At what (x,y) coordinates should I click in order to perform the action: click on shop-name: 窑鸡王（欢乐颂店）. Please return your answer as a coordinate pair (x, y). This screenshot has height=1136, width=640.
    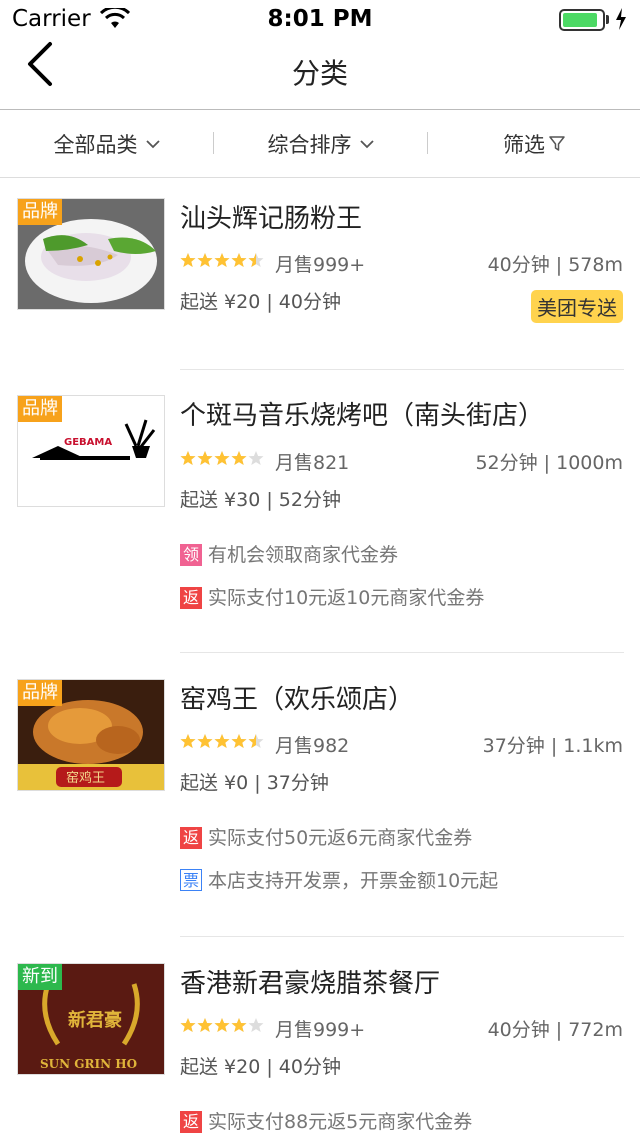
    Looking at the image, I should click on (297, 700).